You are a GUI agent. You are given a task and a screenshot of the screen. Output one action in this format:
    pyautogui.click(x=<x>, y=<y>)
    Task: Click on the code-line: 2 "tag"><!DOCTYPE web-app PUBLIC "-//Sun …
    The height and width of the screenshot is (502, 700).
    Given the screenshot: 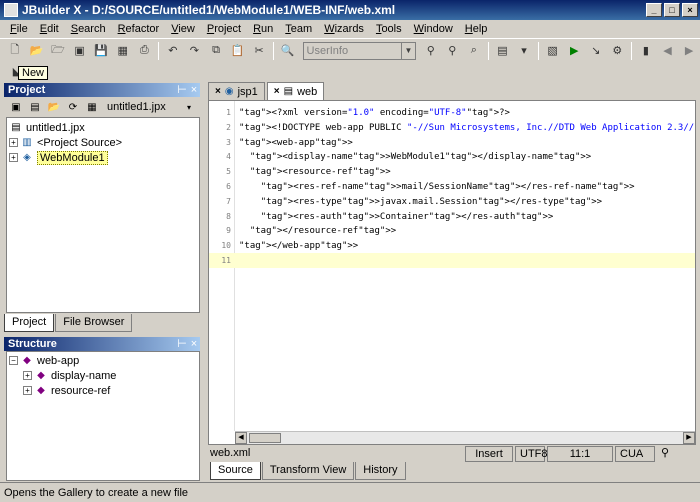 What is the action you would take?
    pyautogui.click(x=452, y=127)
    